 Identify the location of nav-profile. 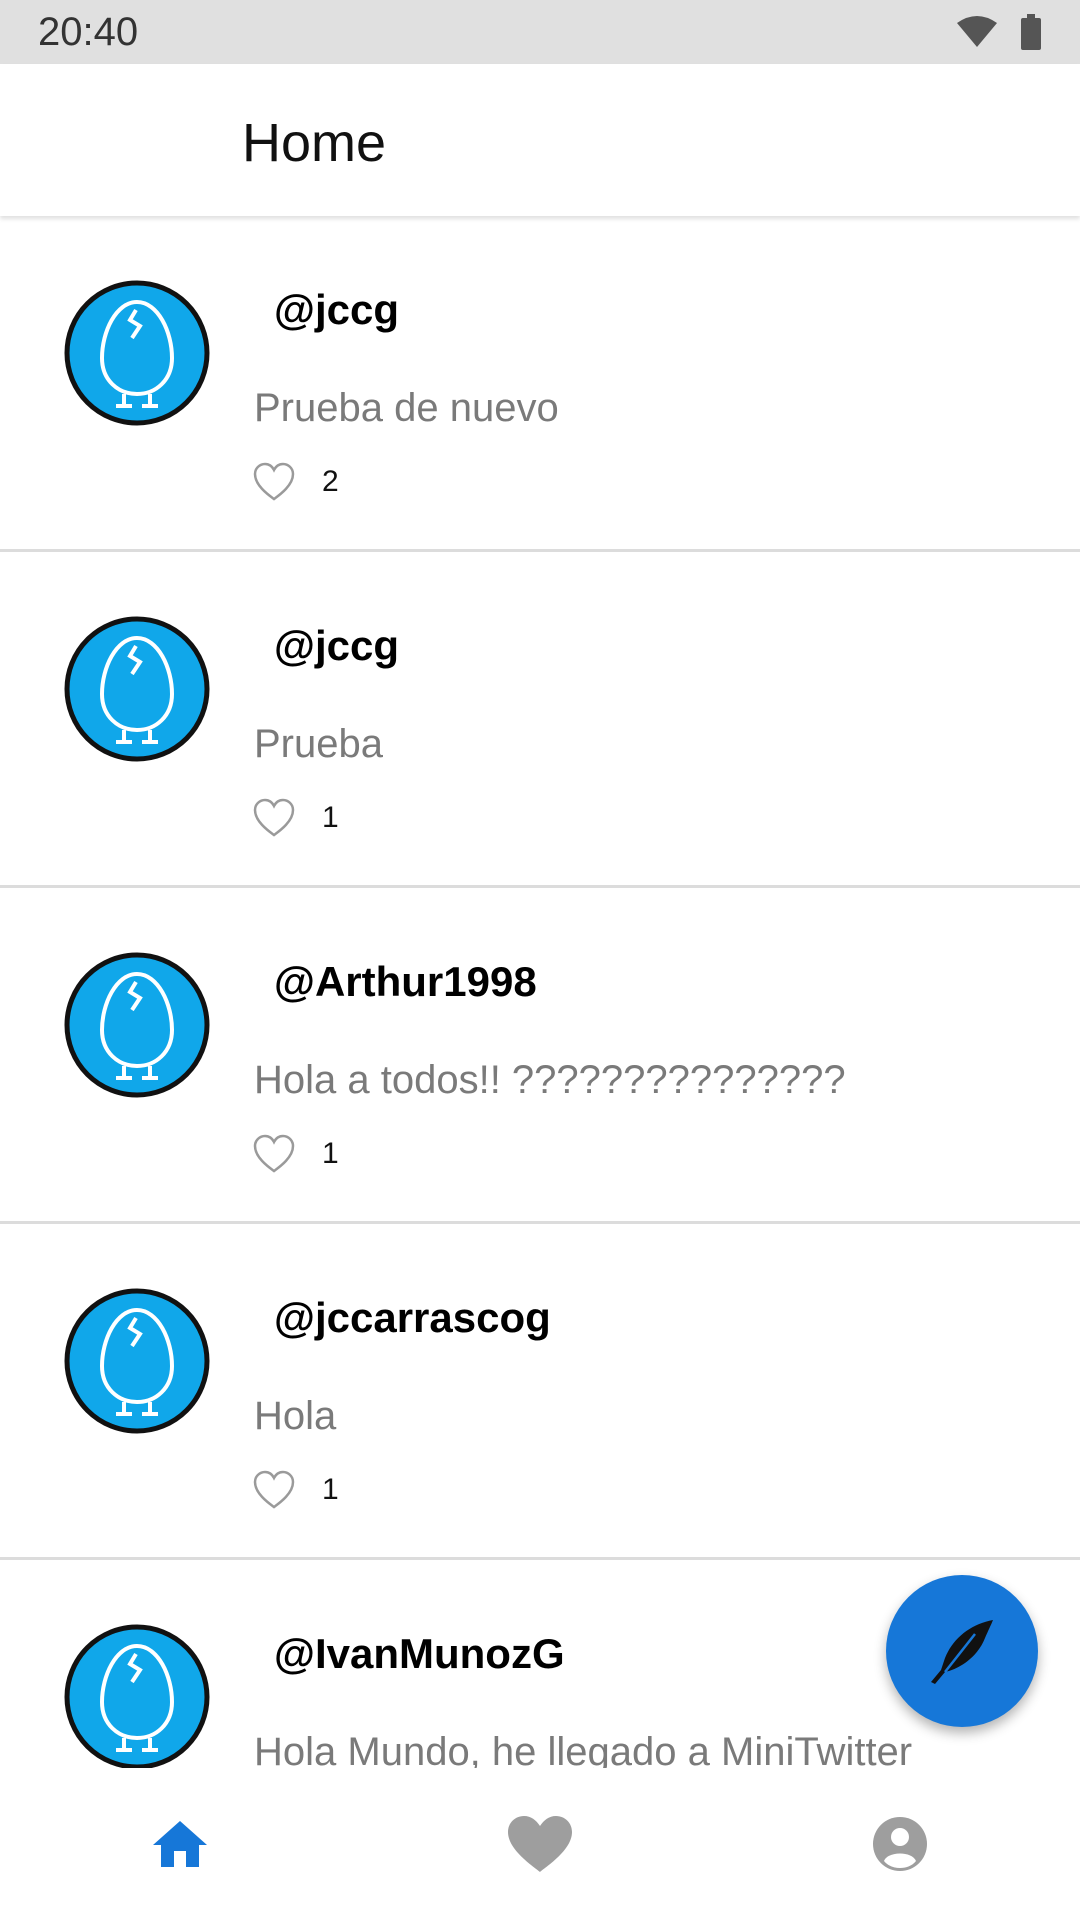
(900, 1844).